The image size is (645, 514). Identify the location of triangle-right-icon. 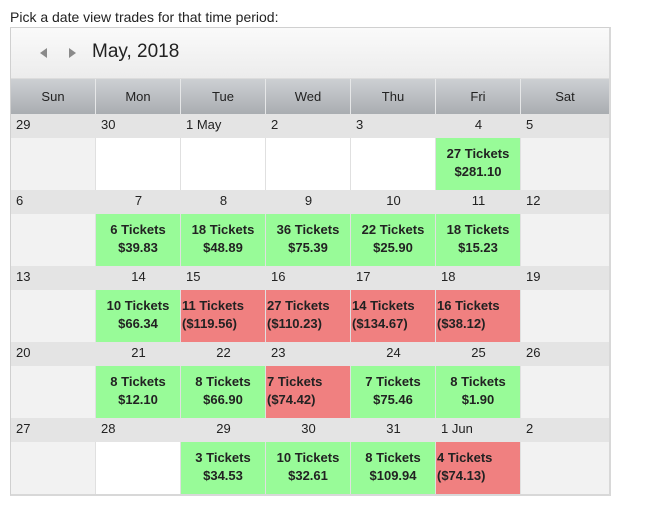
(72, 53).